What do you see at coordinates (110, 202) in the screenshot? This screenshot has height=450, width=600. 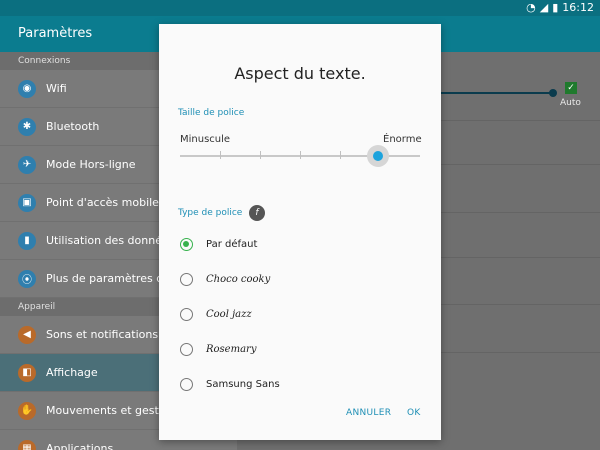 I see `sidebar-item-label: Point d'accès mobile et` at bounding box center [110, 202].